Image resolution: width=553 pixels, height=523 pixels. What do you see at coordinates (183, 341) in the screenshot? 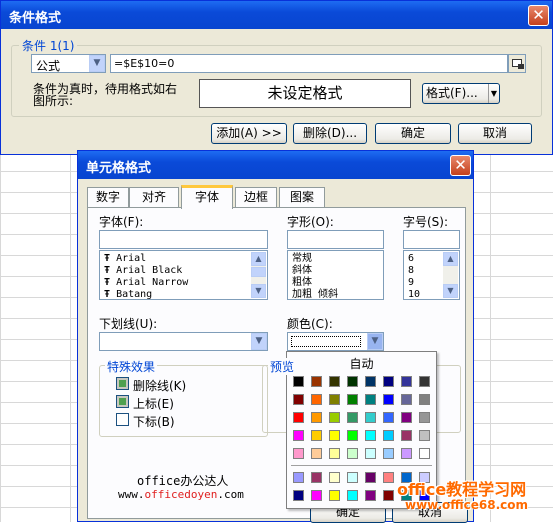
I see `underline-select: ▼` at bounding box center [183, 341].